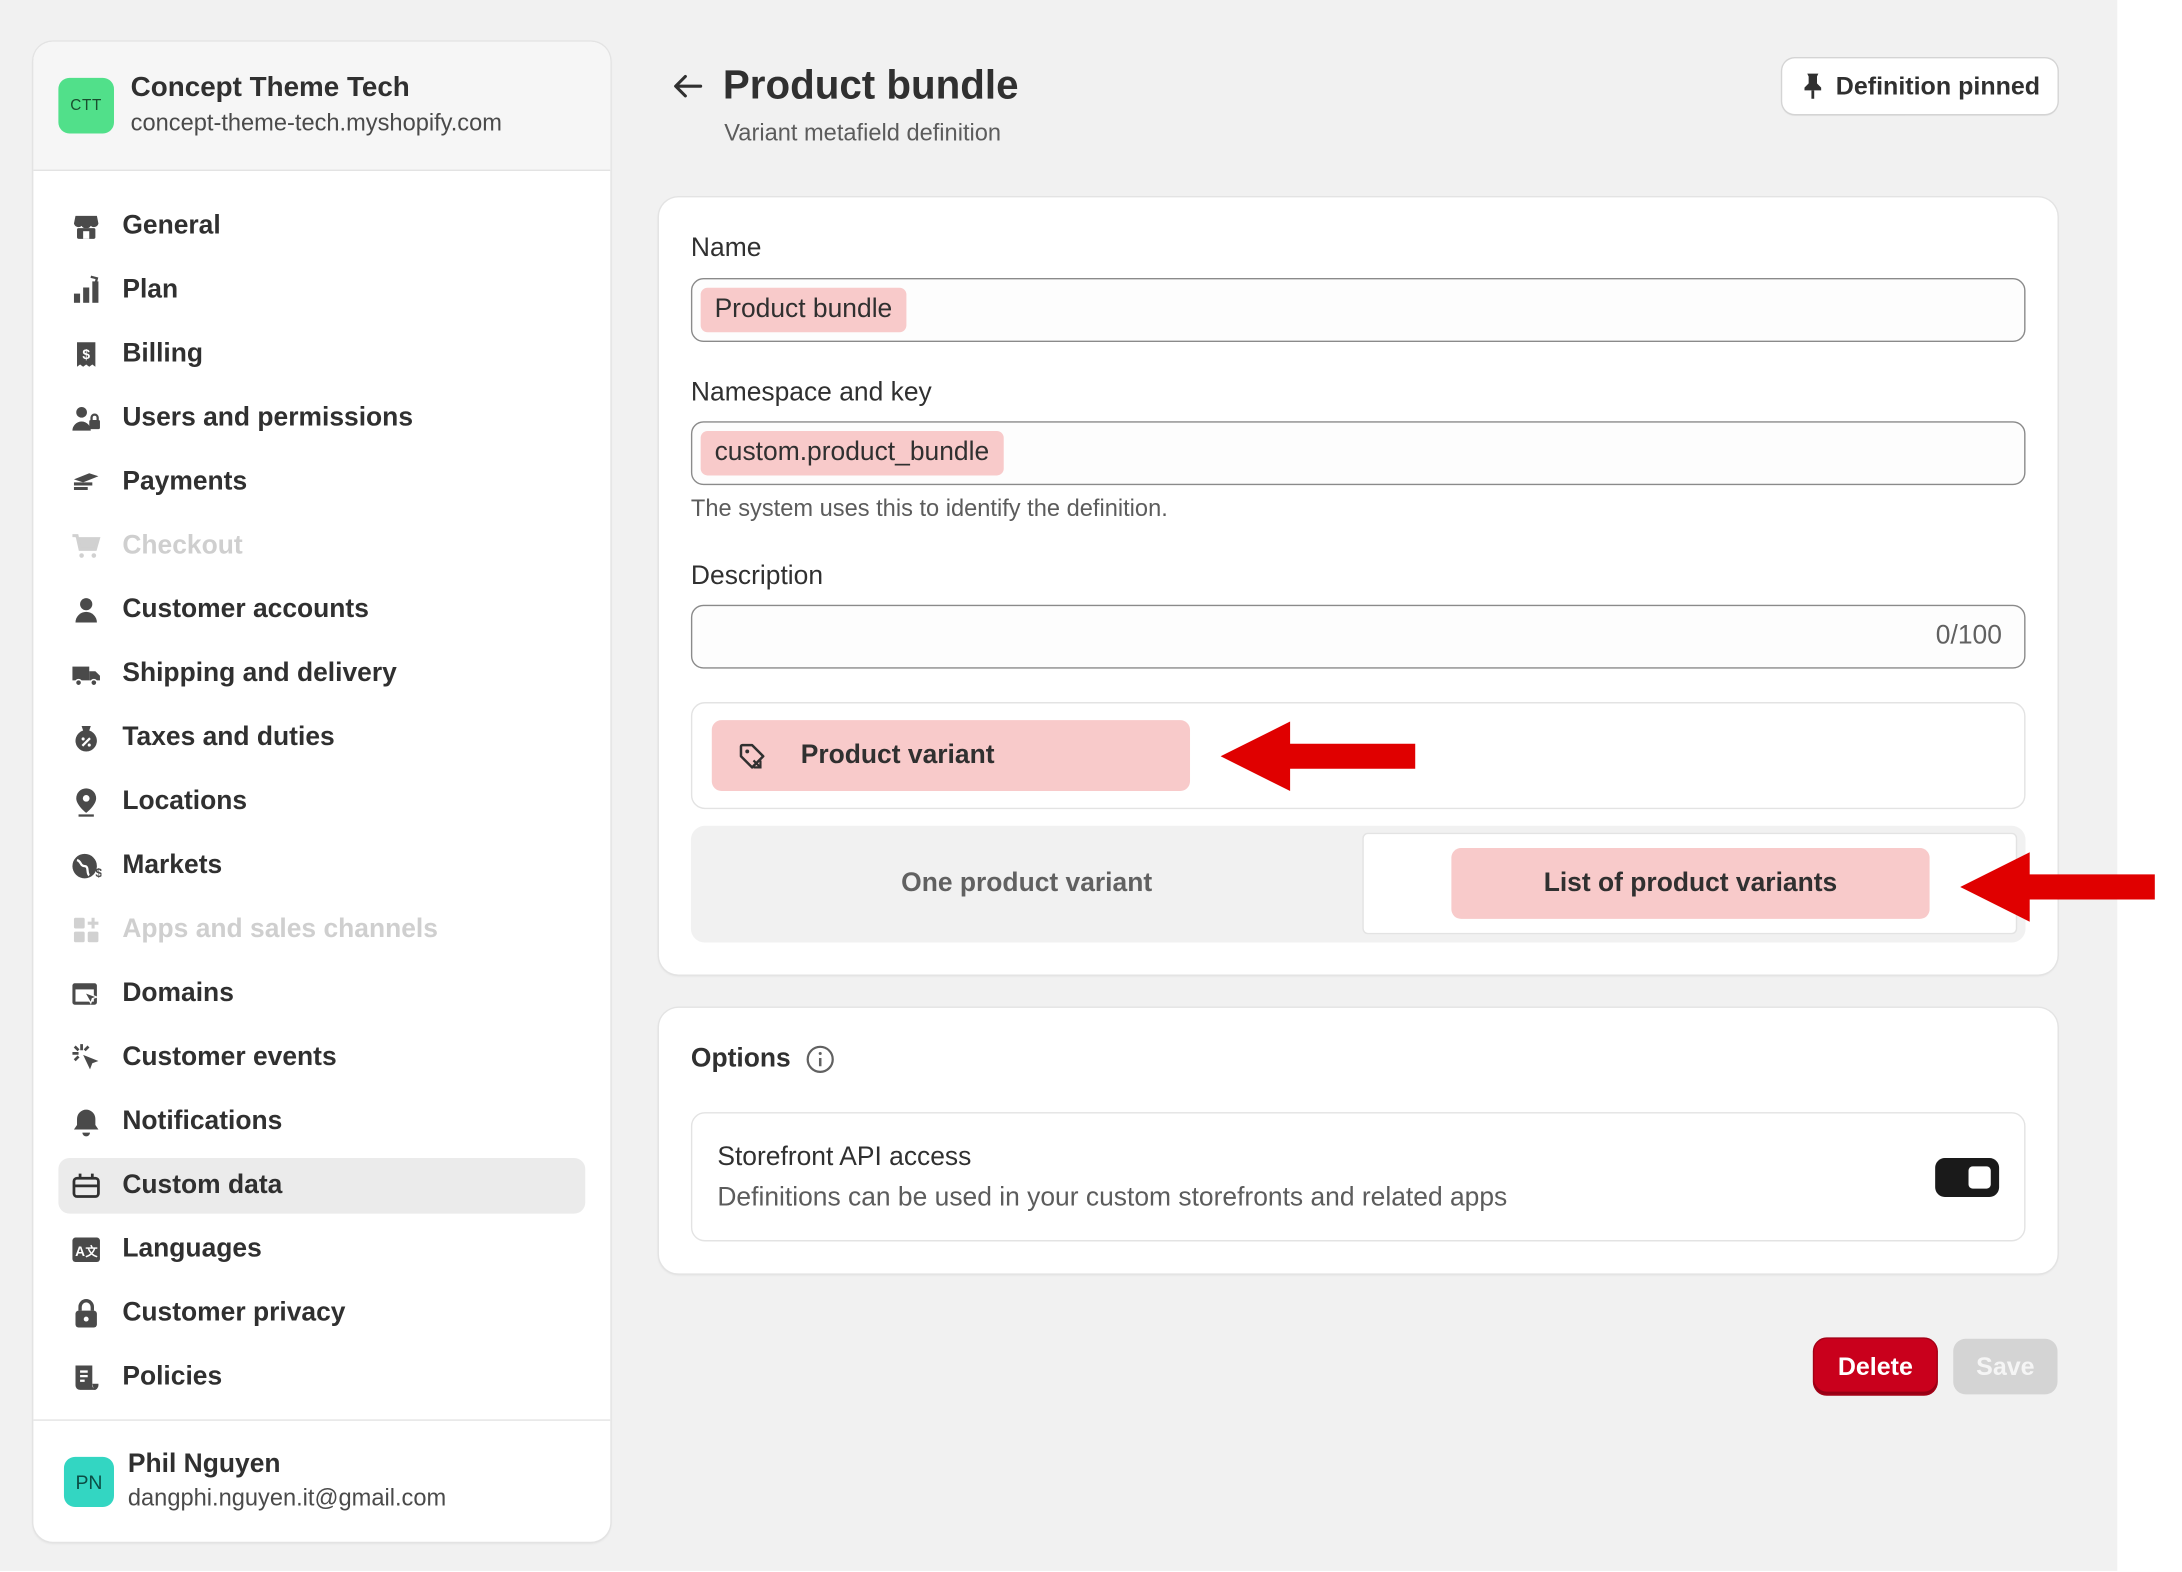 The width and height of the screenshot is (2182, 1572). What do you see at coordinates (1968, 636) in the screenshot?
I see `description-char-count: 0/100` at bounding box center [1968, 636].